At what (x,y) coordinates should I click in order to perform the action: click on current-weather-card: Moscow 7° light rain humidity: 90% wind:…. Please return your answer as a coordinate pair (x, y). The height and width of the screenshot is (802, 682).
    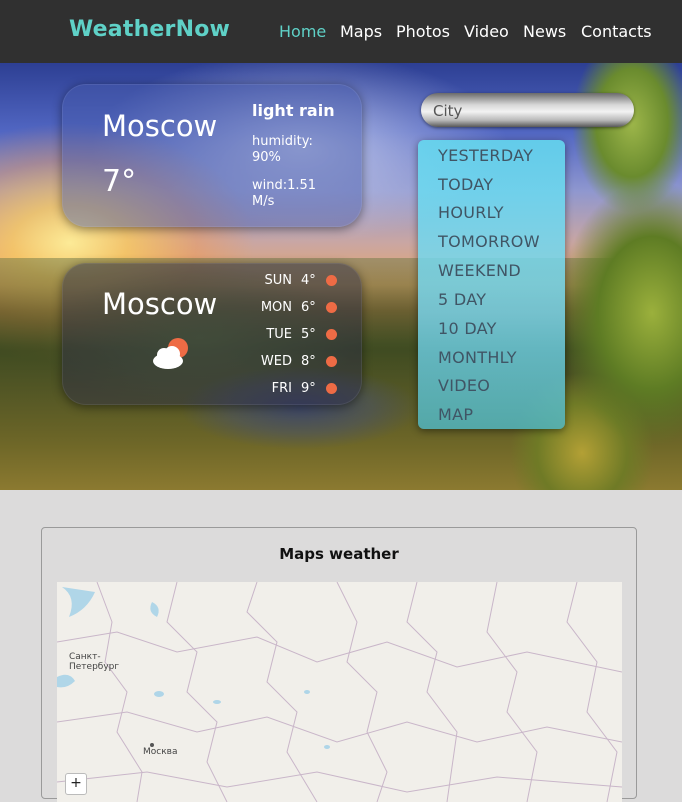
    Looking at the image, I should click on (212, 155).